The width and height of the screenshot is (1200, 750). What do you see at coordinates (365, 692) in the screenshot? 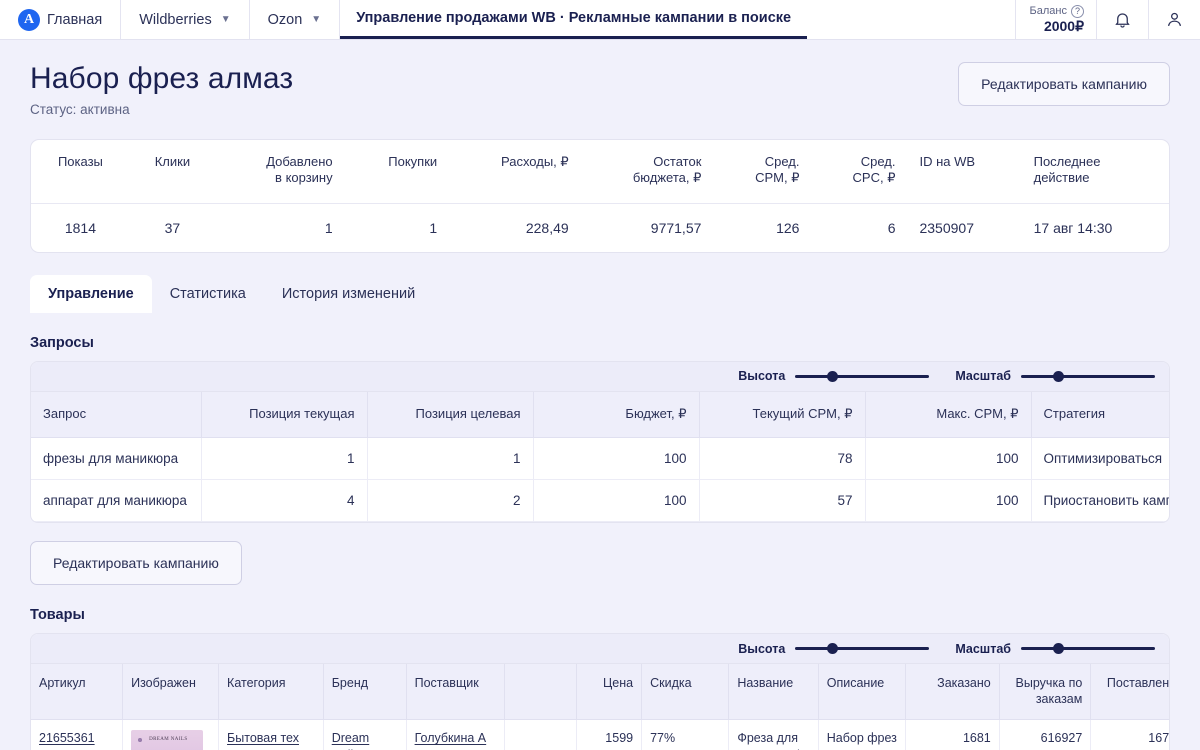
I see `products-col-brand: Бренд` at bounding box center [365, 692].